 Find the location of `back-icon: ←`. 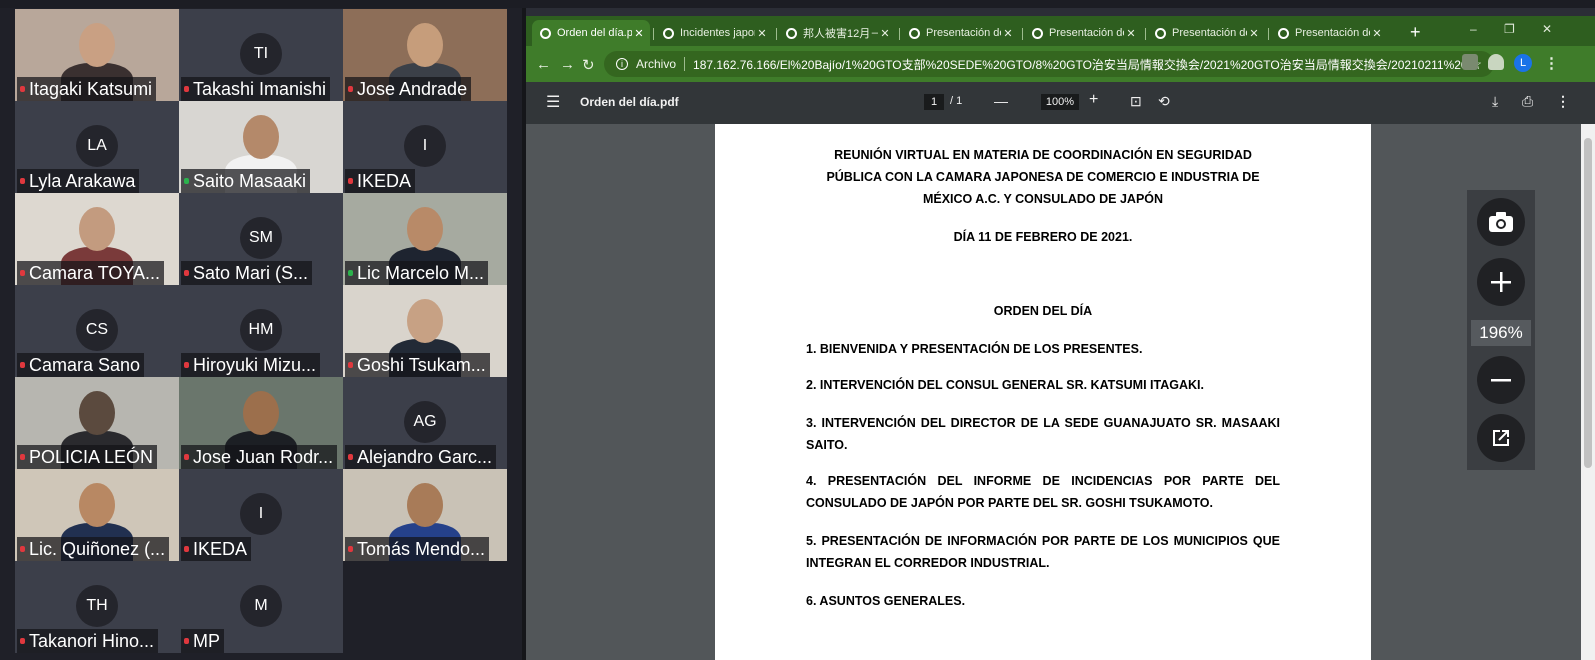

back-icon: ← is located at coordinates (543, 64).